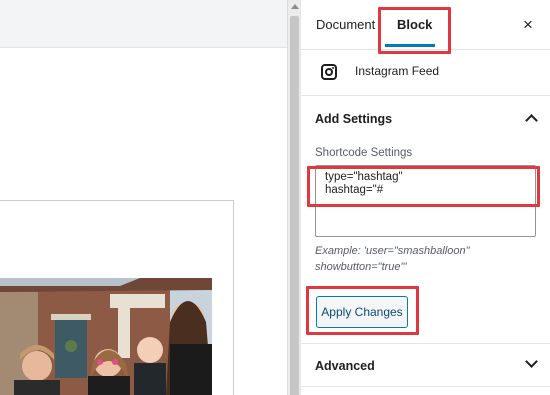  I want to click on active-tab-indicator, so click(410, 45).